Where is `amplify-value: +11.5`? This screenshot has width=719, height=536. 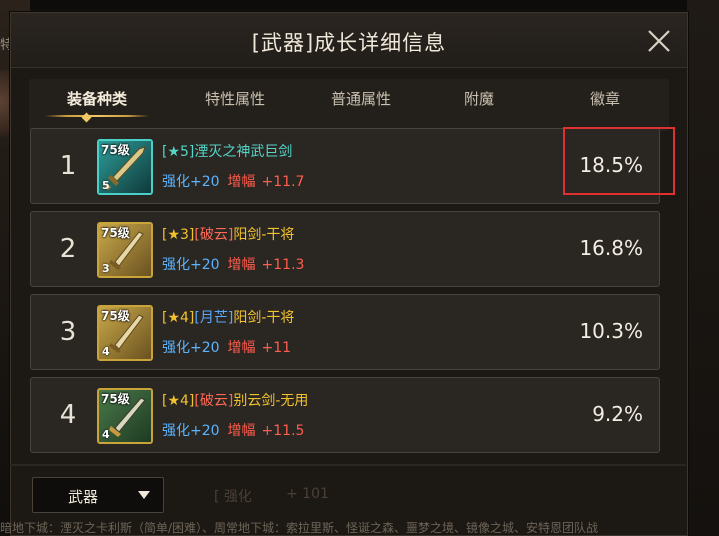 amplify-value: +11.5 is located at coordinates (283, 431).